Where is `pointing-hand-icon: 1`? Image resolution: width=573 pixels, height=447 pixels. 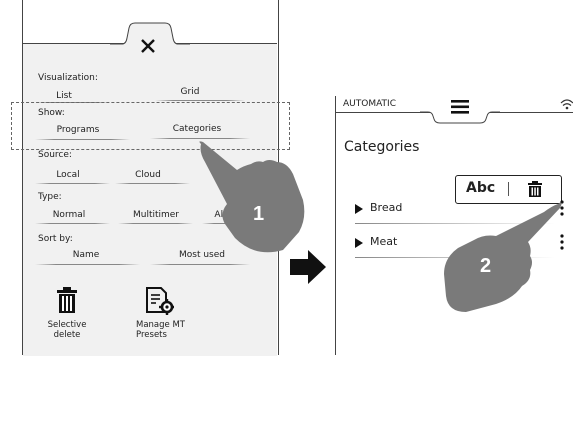 pointing-hand-icon: 1 is located at coordinates (252, 197).